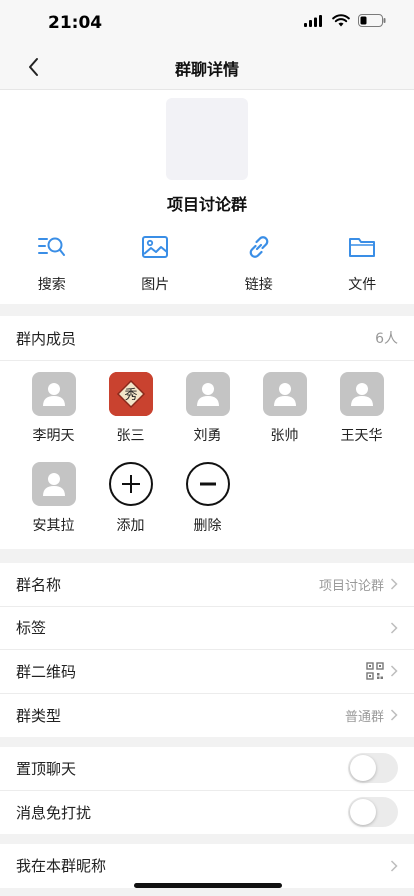 The height and width of the screenshot is (896, 414). What do you see at coordinates (53, 507) in the screenshot?
I see `member-item: 安其拉` at bounding box center [53, 507].